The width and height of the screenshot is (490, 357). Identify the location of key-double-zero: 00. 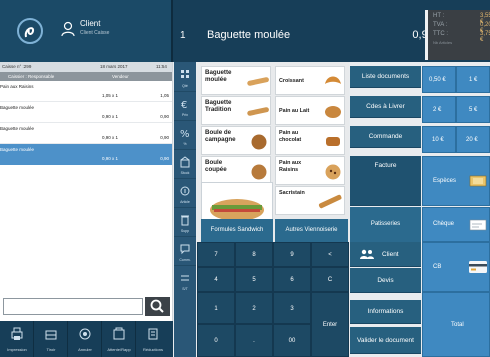
(292, 340).